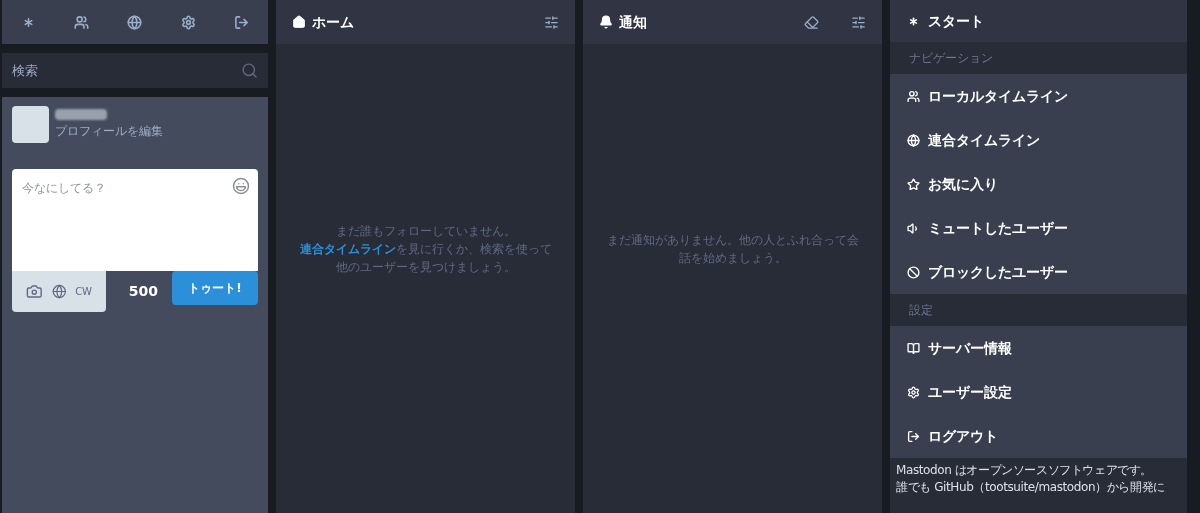 This screenshot has width=1200, height=513. Describe the element at coordinates (249, 70) in the screenshot. I see `search-icon` at that location.